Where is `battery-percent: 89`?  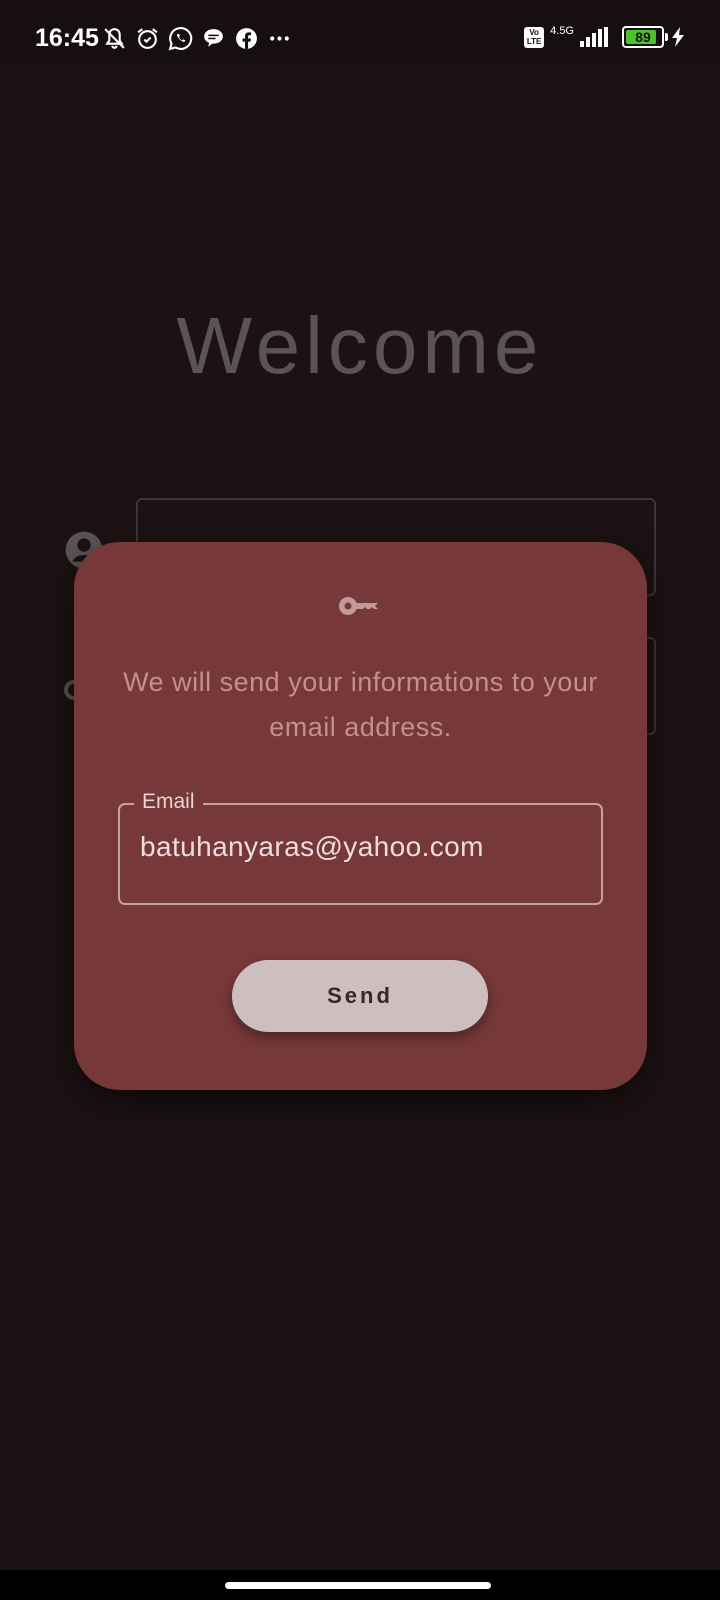 battery-percent: 89 is located at coordinates (643, 37).